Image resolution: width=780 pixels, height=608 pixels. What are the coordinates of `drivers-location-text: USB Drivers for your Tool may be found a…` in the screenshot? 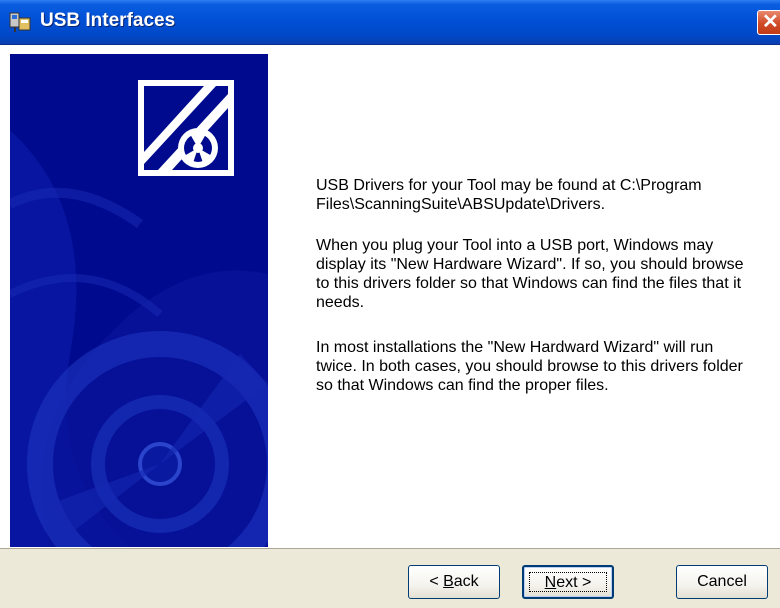 It's located at (509, 195).